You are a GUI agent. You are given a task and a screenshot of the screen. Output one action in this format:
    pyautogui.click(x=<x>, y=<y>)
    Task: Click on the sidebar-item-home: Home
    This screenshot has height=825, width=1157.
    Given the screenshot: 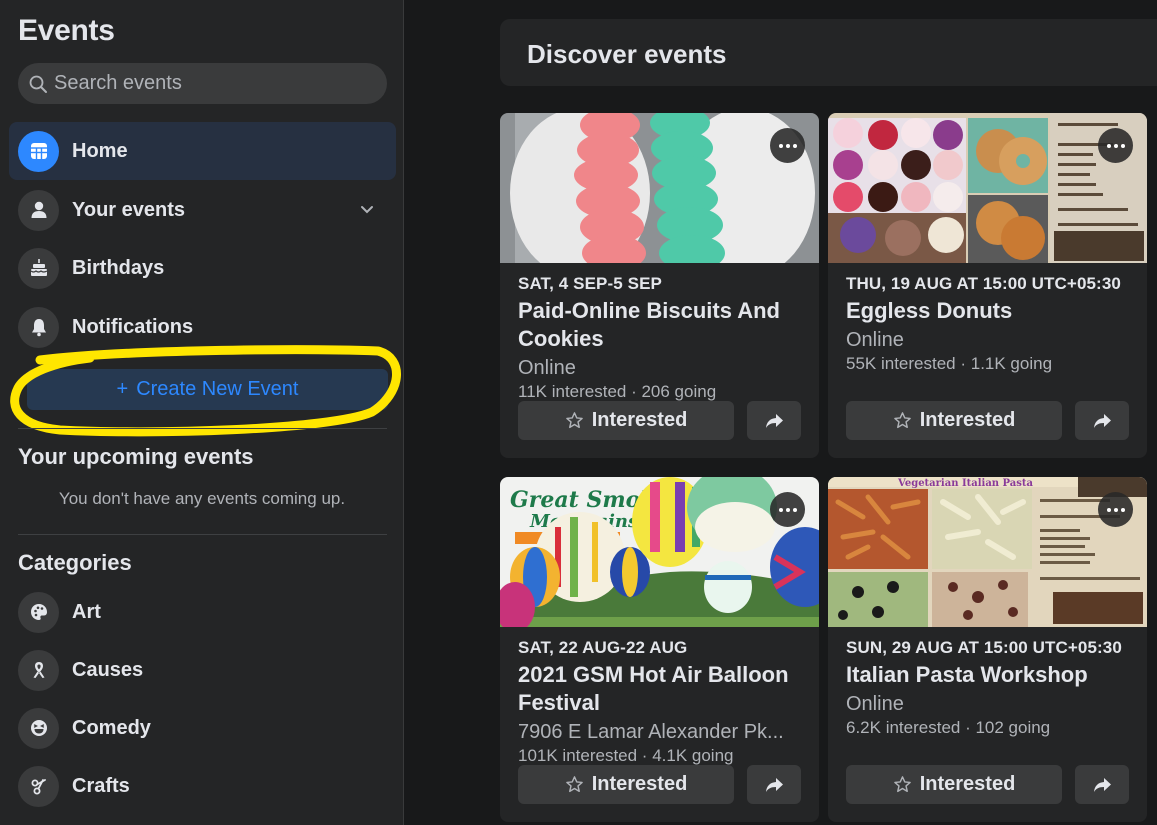 What is the action you would take?
    pyautogui.click(x=202, y=151)
    